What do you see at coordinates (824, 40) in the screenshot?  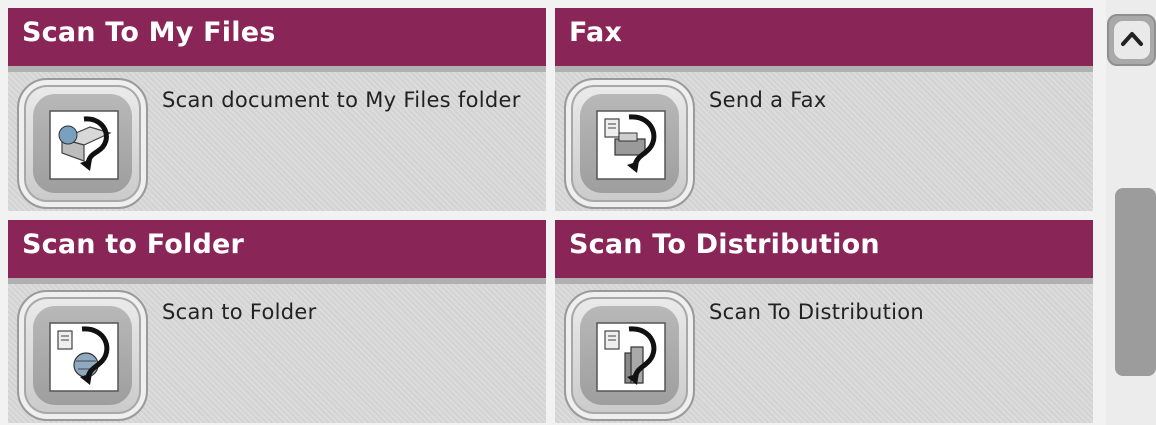 I see `tile-header: Fax` at bounding box center [824, 40].